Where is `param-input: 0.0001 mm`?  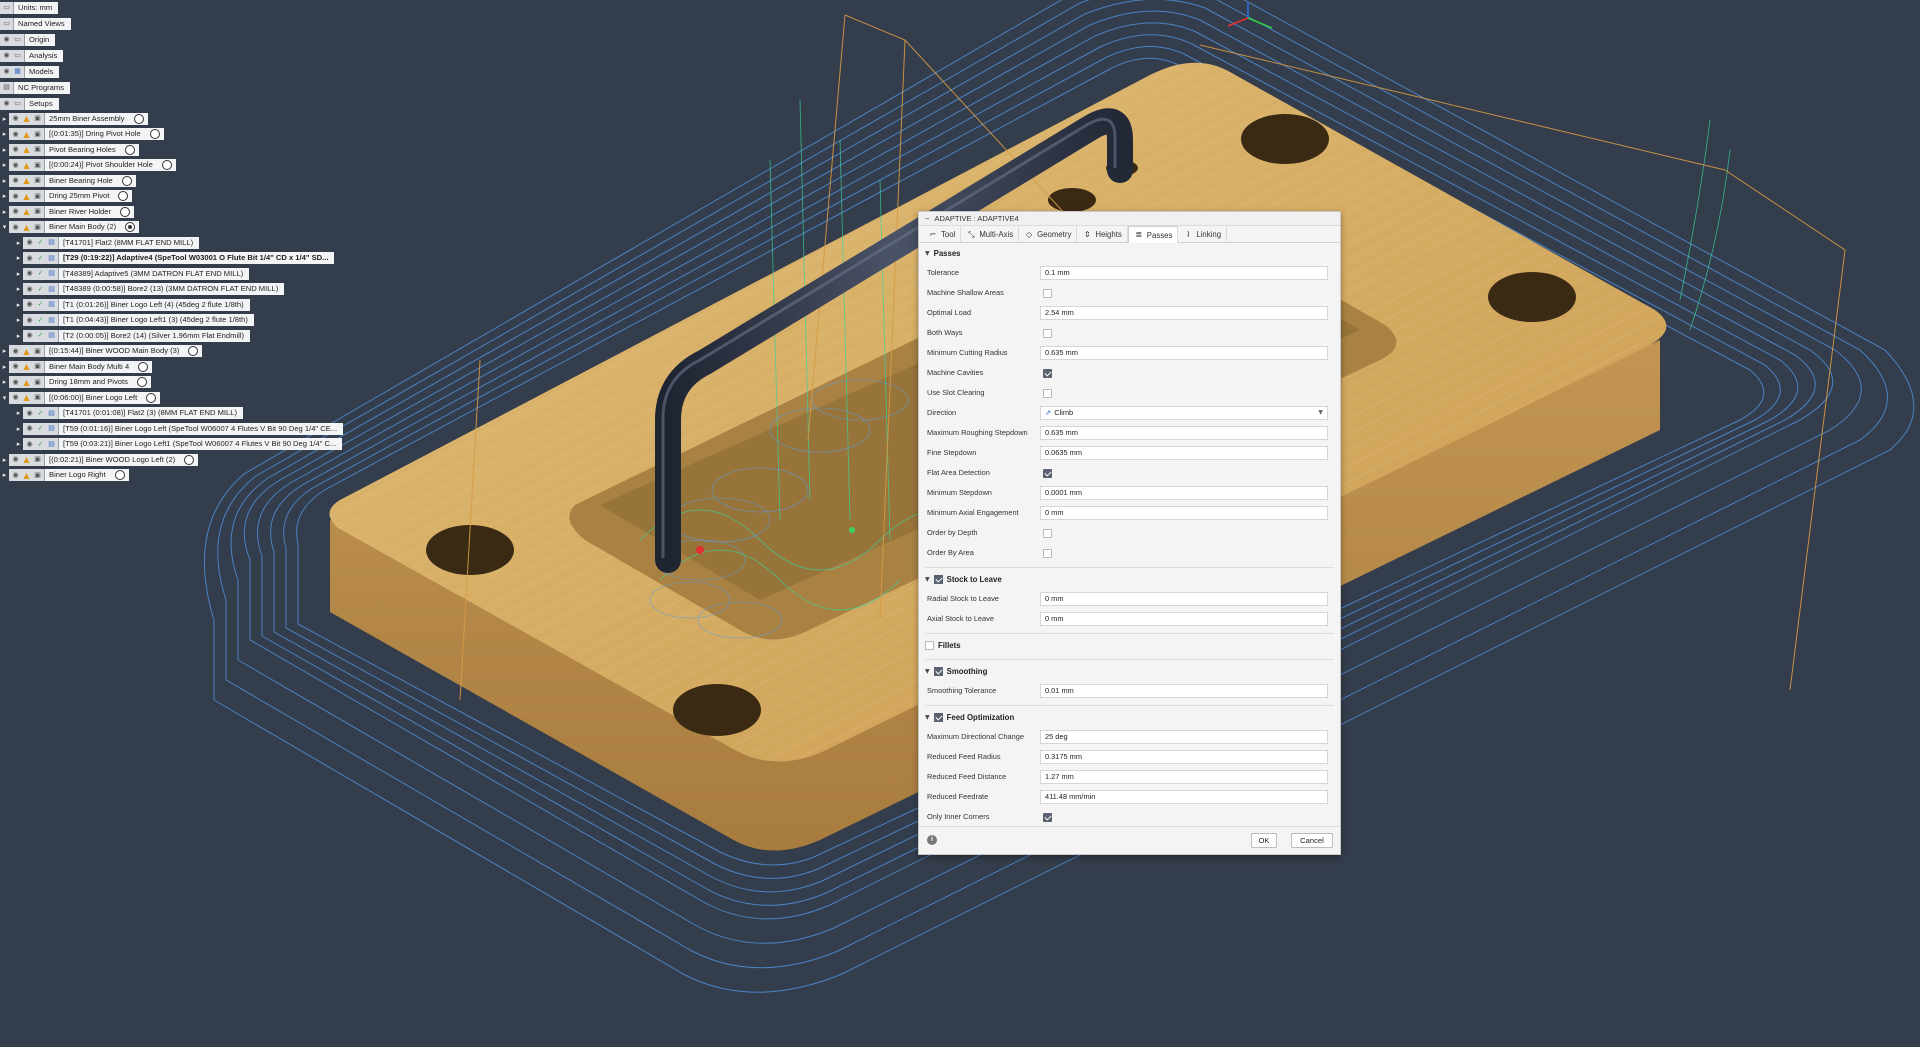
param-input: 0.0001 mm is located at coordinates (1184, 493).